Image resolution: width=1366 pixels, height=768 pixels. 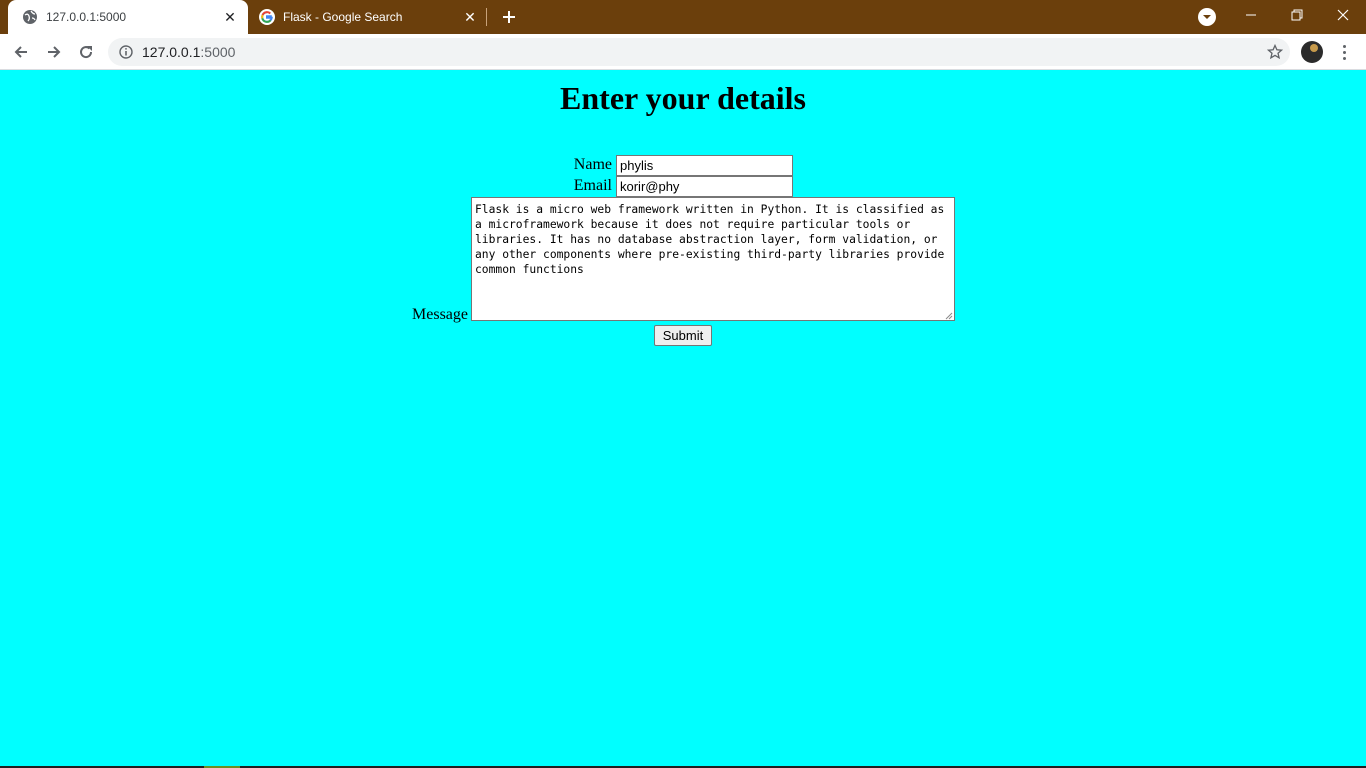 I want to click on url-text: 127.0.0.1:5000, so click(x=188, y=52).